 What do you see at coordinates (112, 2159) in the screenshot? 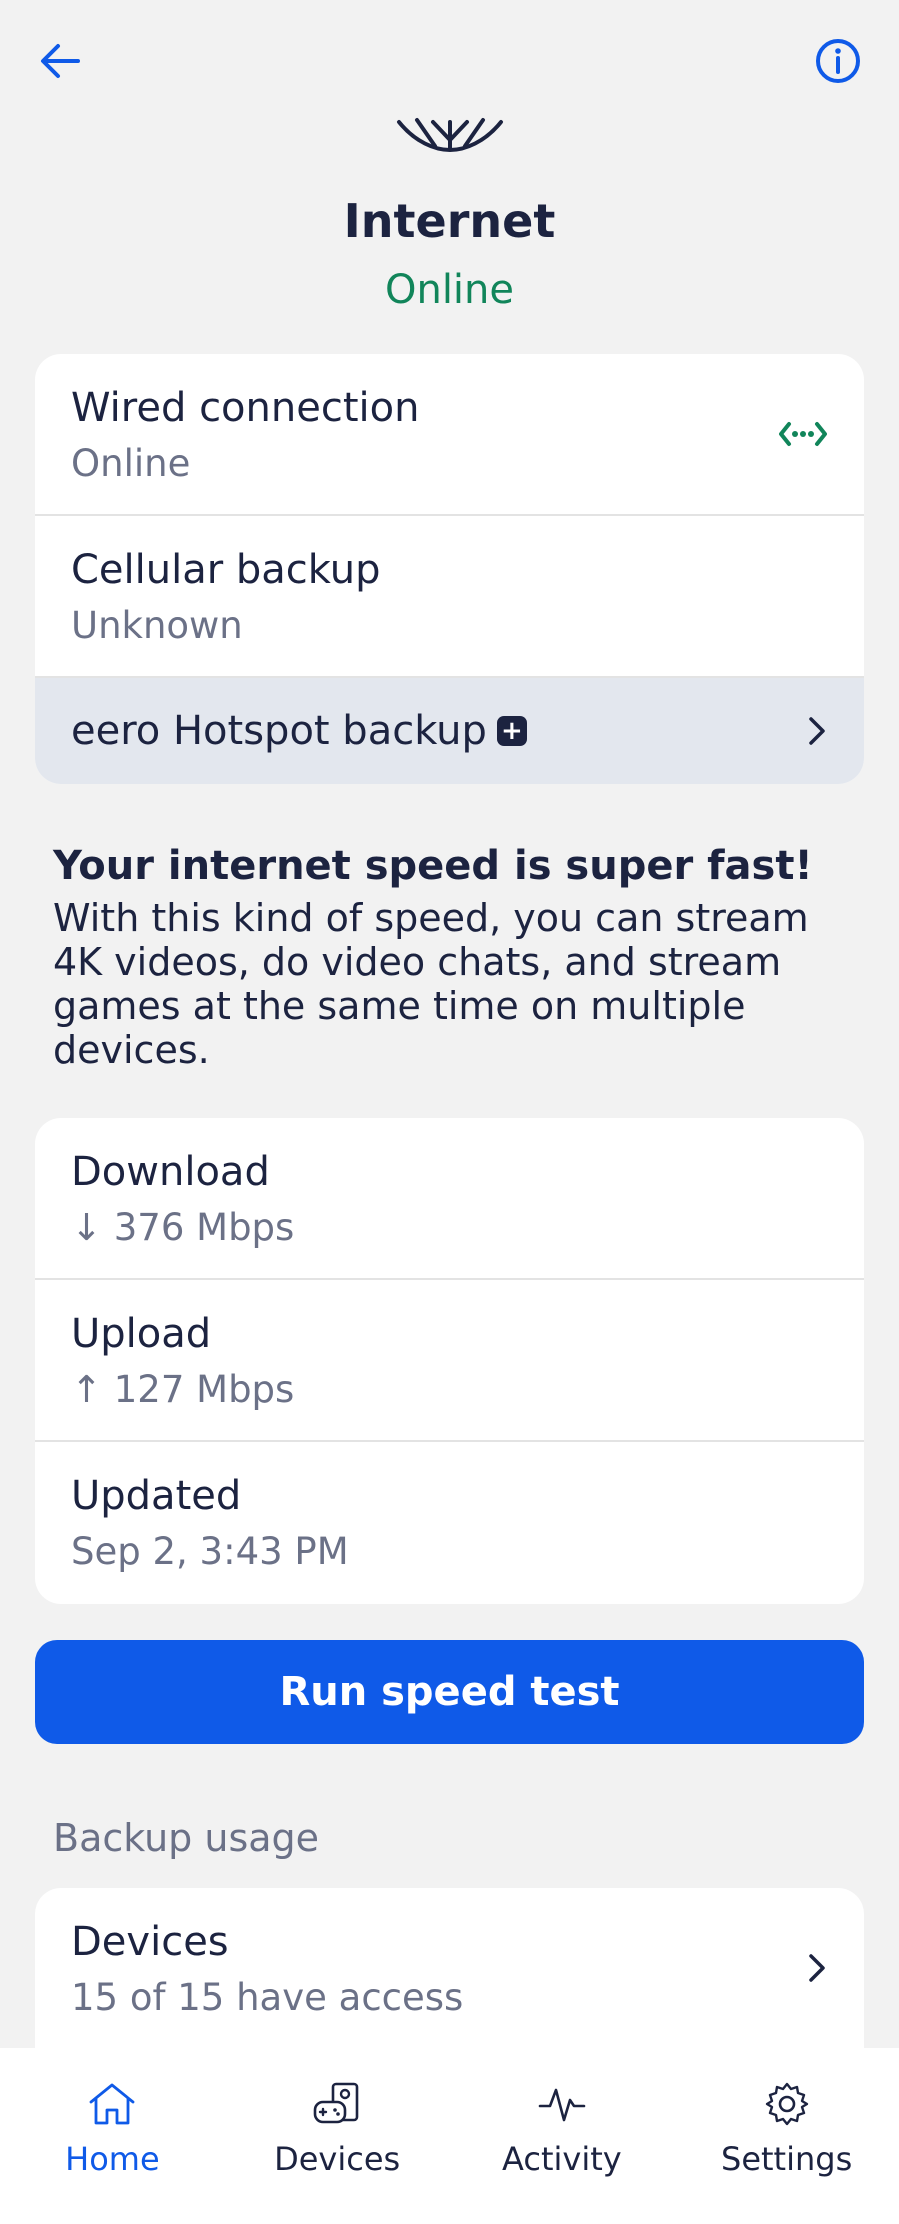
I see `tab-home-label: Home` at bounding box center [112, 2159].